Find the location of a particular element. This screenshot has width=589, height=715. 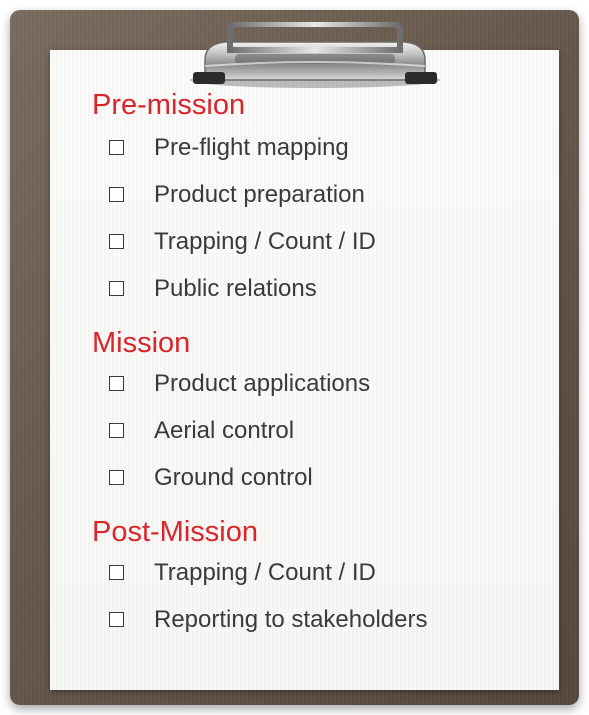

checklist-item-product-preparation: Product preparation is located at coordinates (322, 194).